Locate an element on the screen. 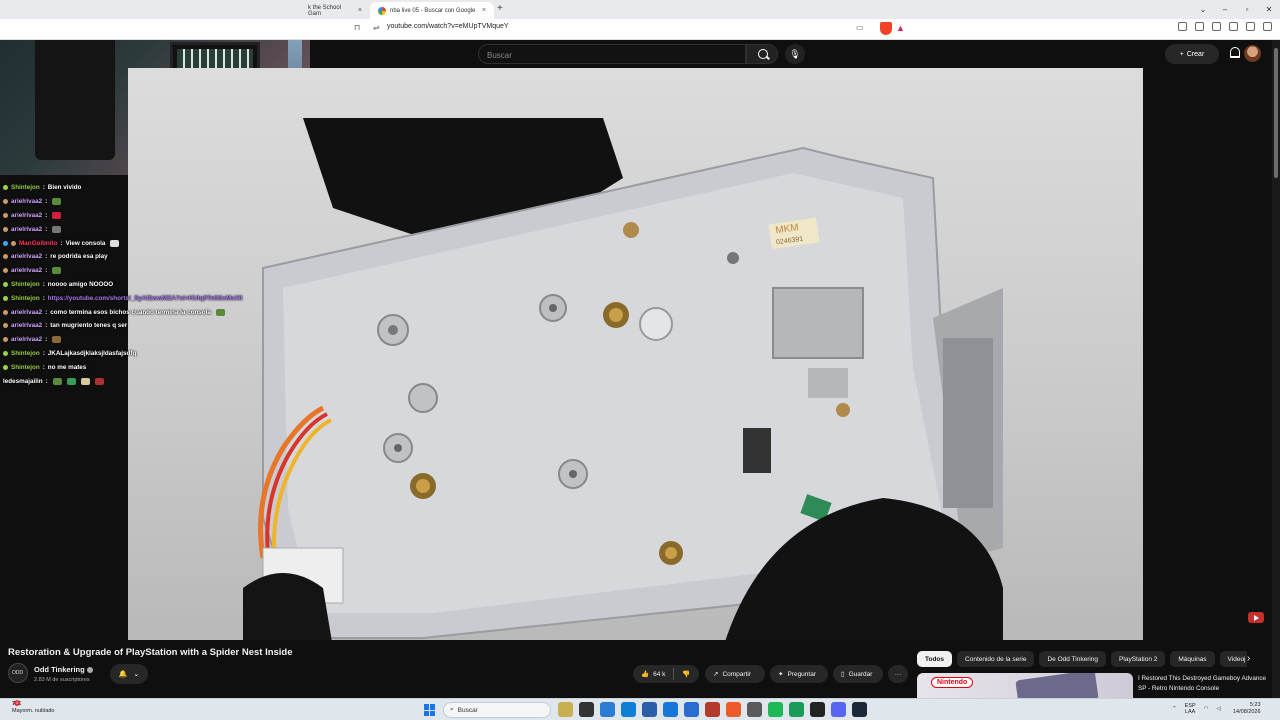 The height and width of the screenshot is (720, 1280). mic-button: 🎙 is located at coordinates (795, 54).